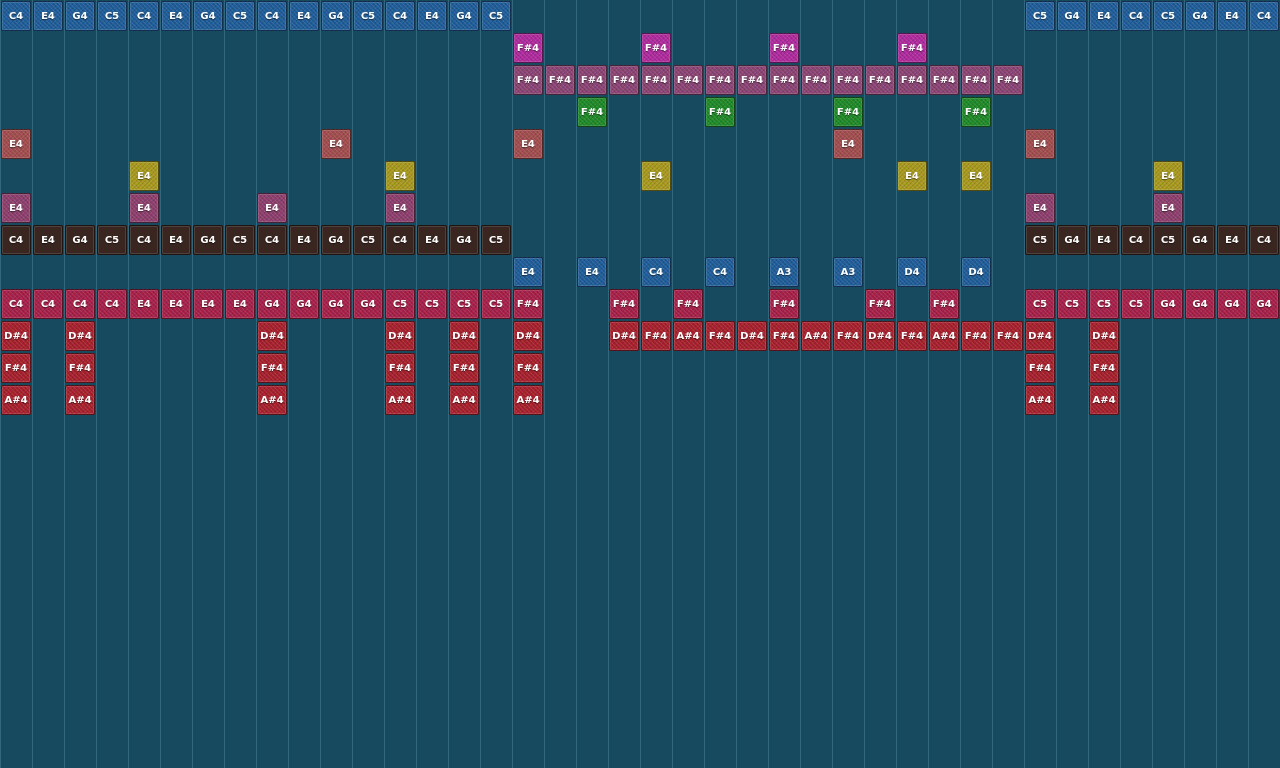 This screenshot has width=1280, height=768. What do you see at coordinates (208, 304) in the screenshot?
I see `note-cell-melody: E4` at bounding box center [208, 304].